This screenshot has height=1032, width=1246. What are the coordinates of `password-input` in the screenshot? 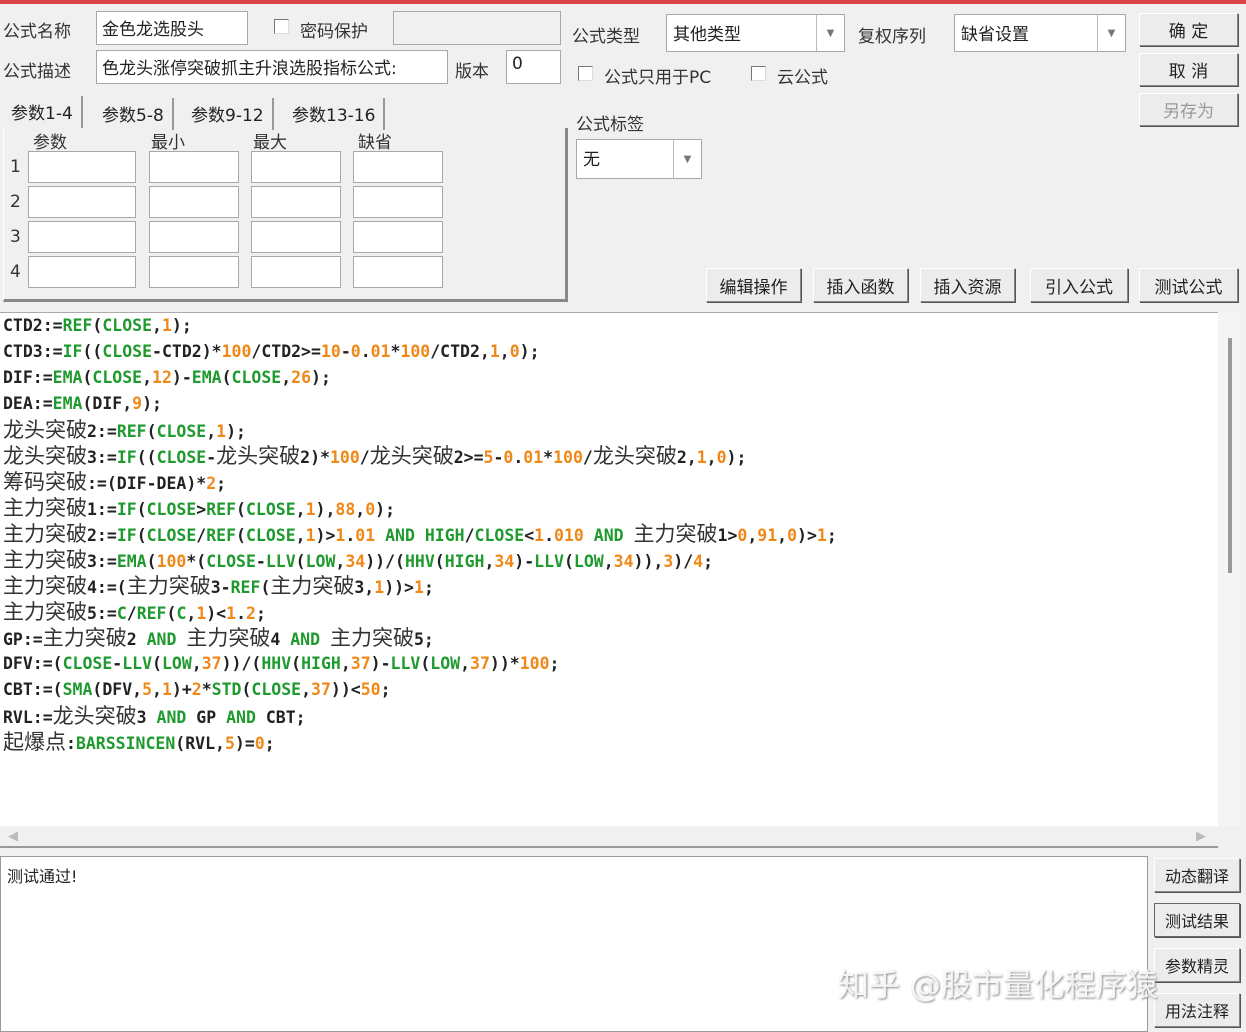 It's located at (477, 28).